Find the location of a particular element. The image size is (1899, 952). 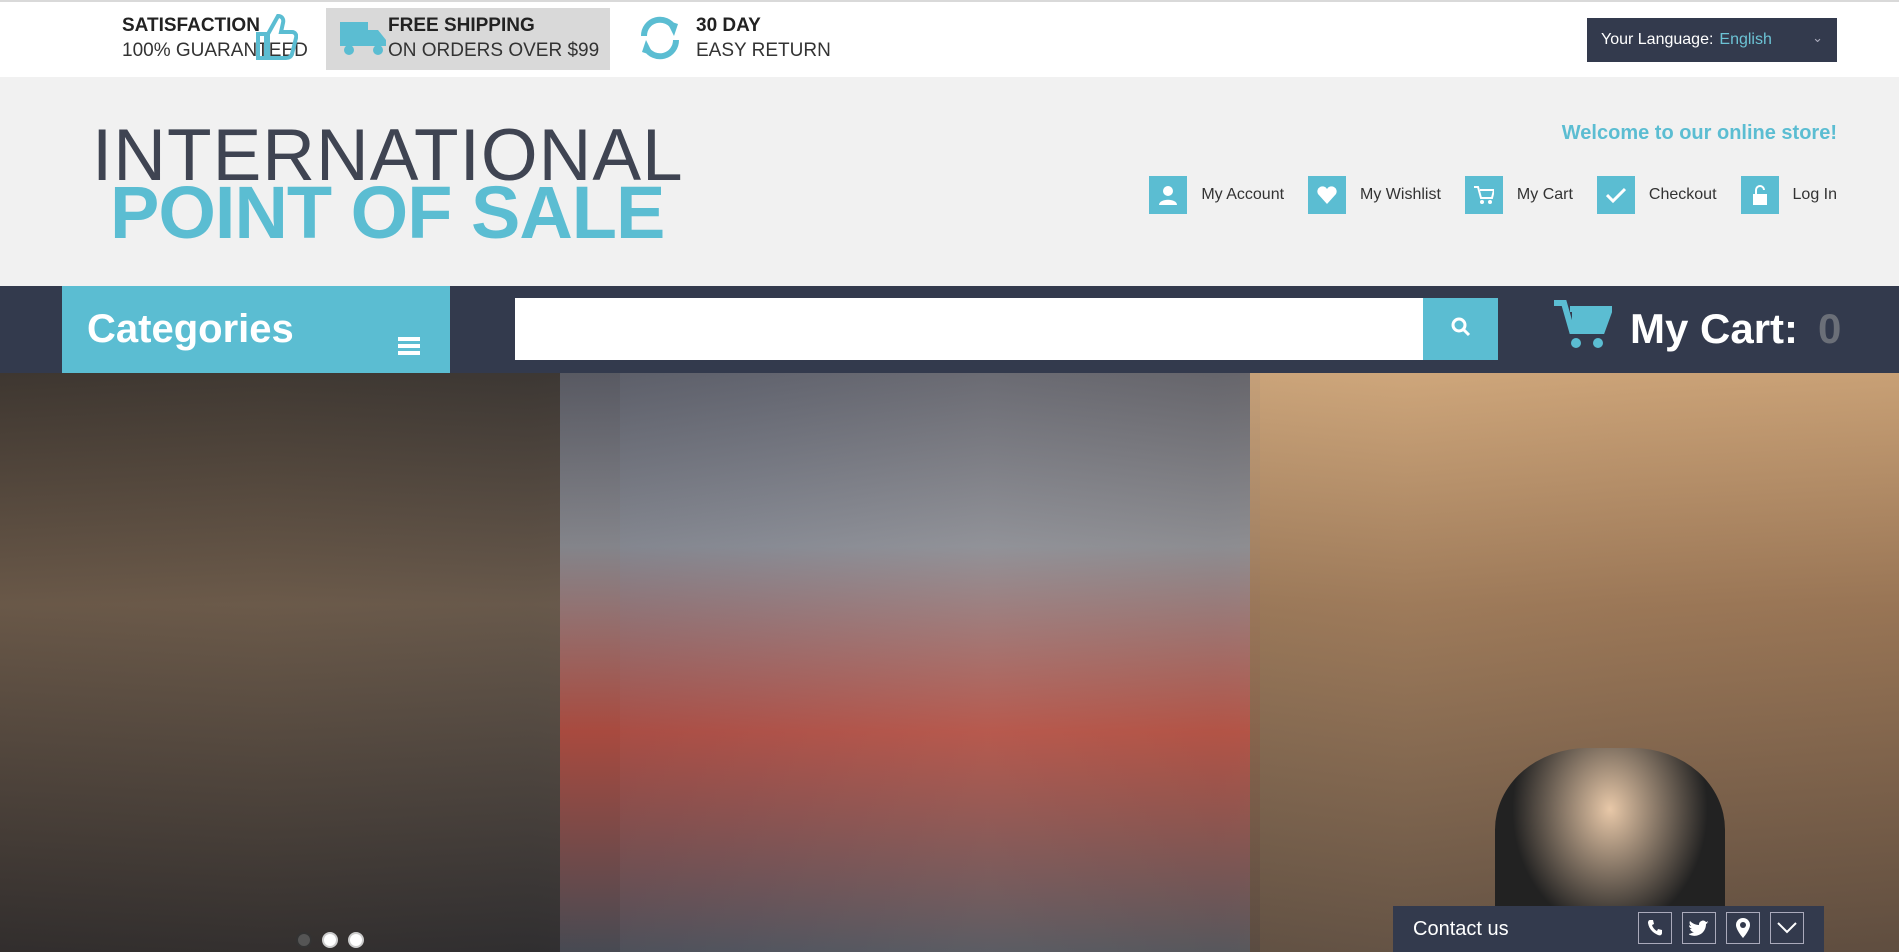

check-icon is located at coordinates (1615, 195).